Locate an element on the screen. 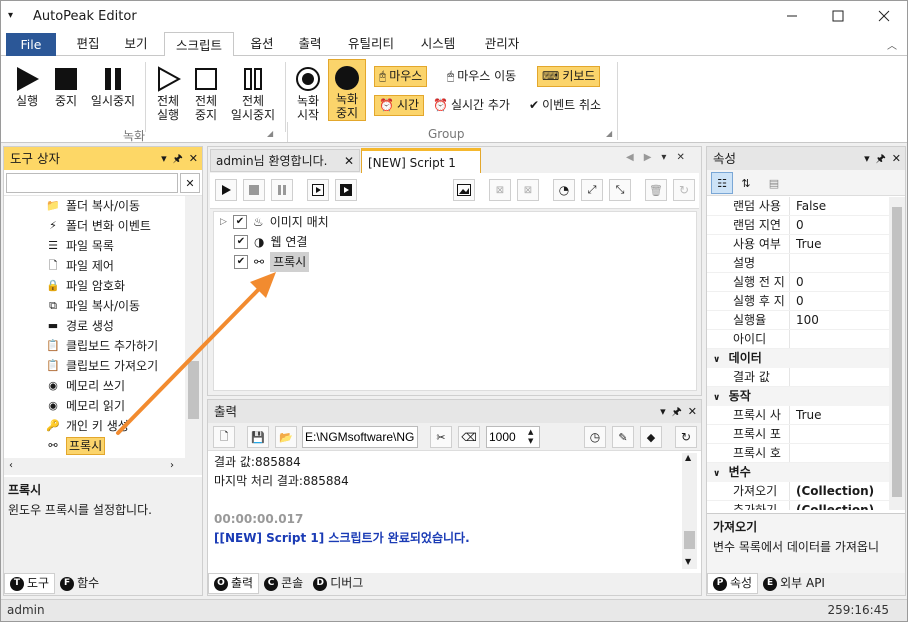 This screenshot has width=908, height=622. categorized-icon: ☷ is located at coordinates (722, 183).